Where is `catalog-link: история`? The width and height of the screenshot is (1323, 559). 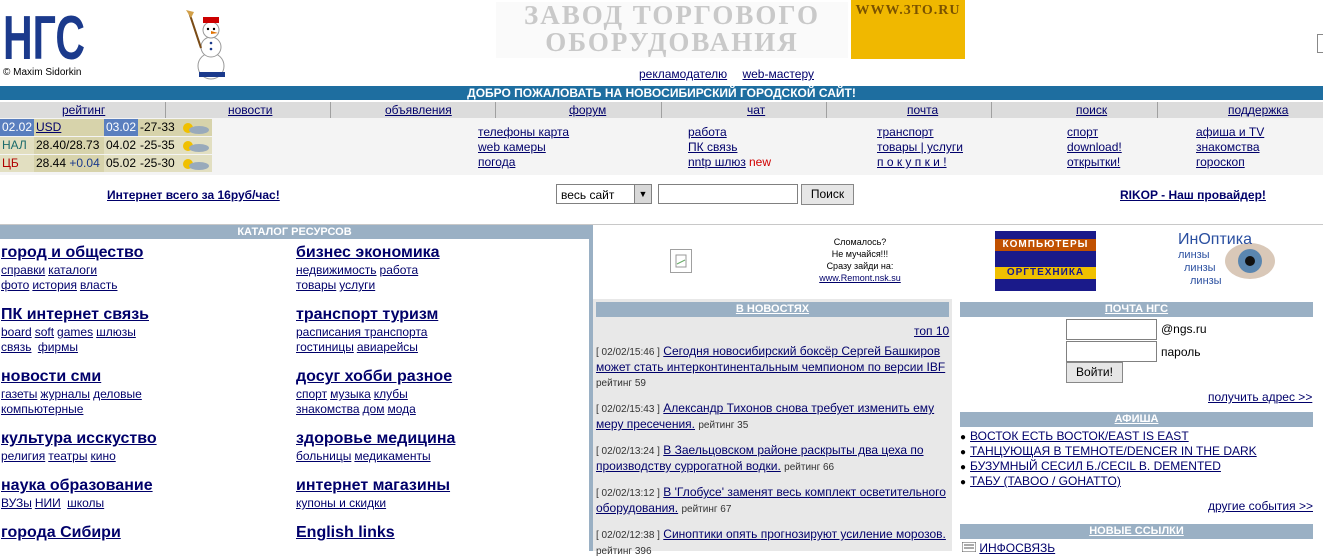 catalog-link: история is located at coordinates (54, 285).